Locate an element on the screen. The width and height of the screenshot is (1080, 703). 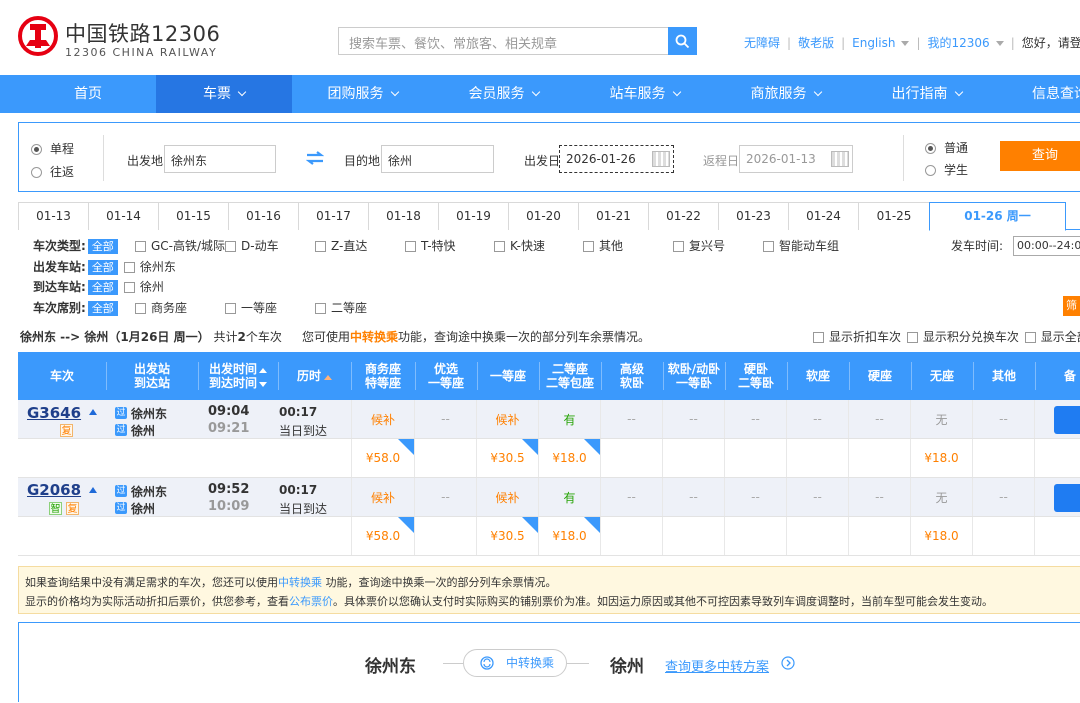
nav-info: 信息查询 is located at coordinates (1050, 94).